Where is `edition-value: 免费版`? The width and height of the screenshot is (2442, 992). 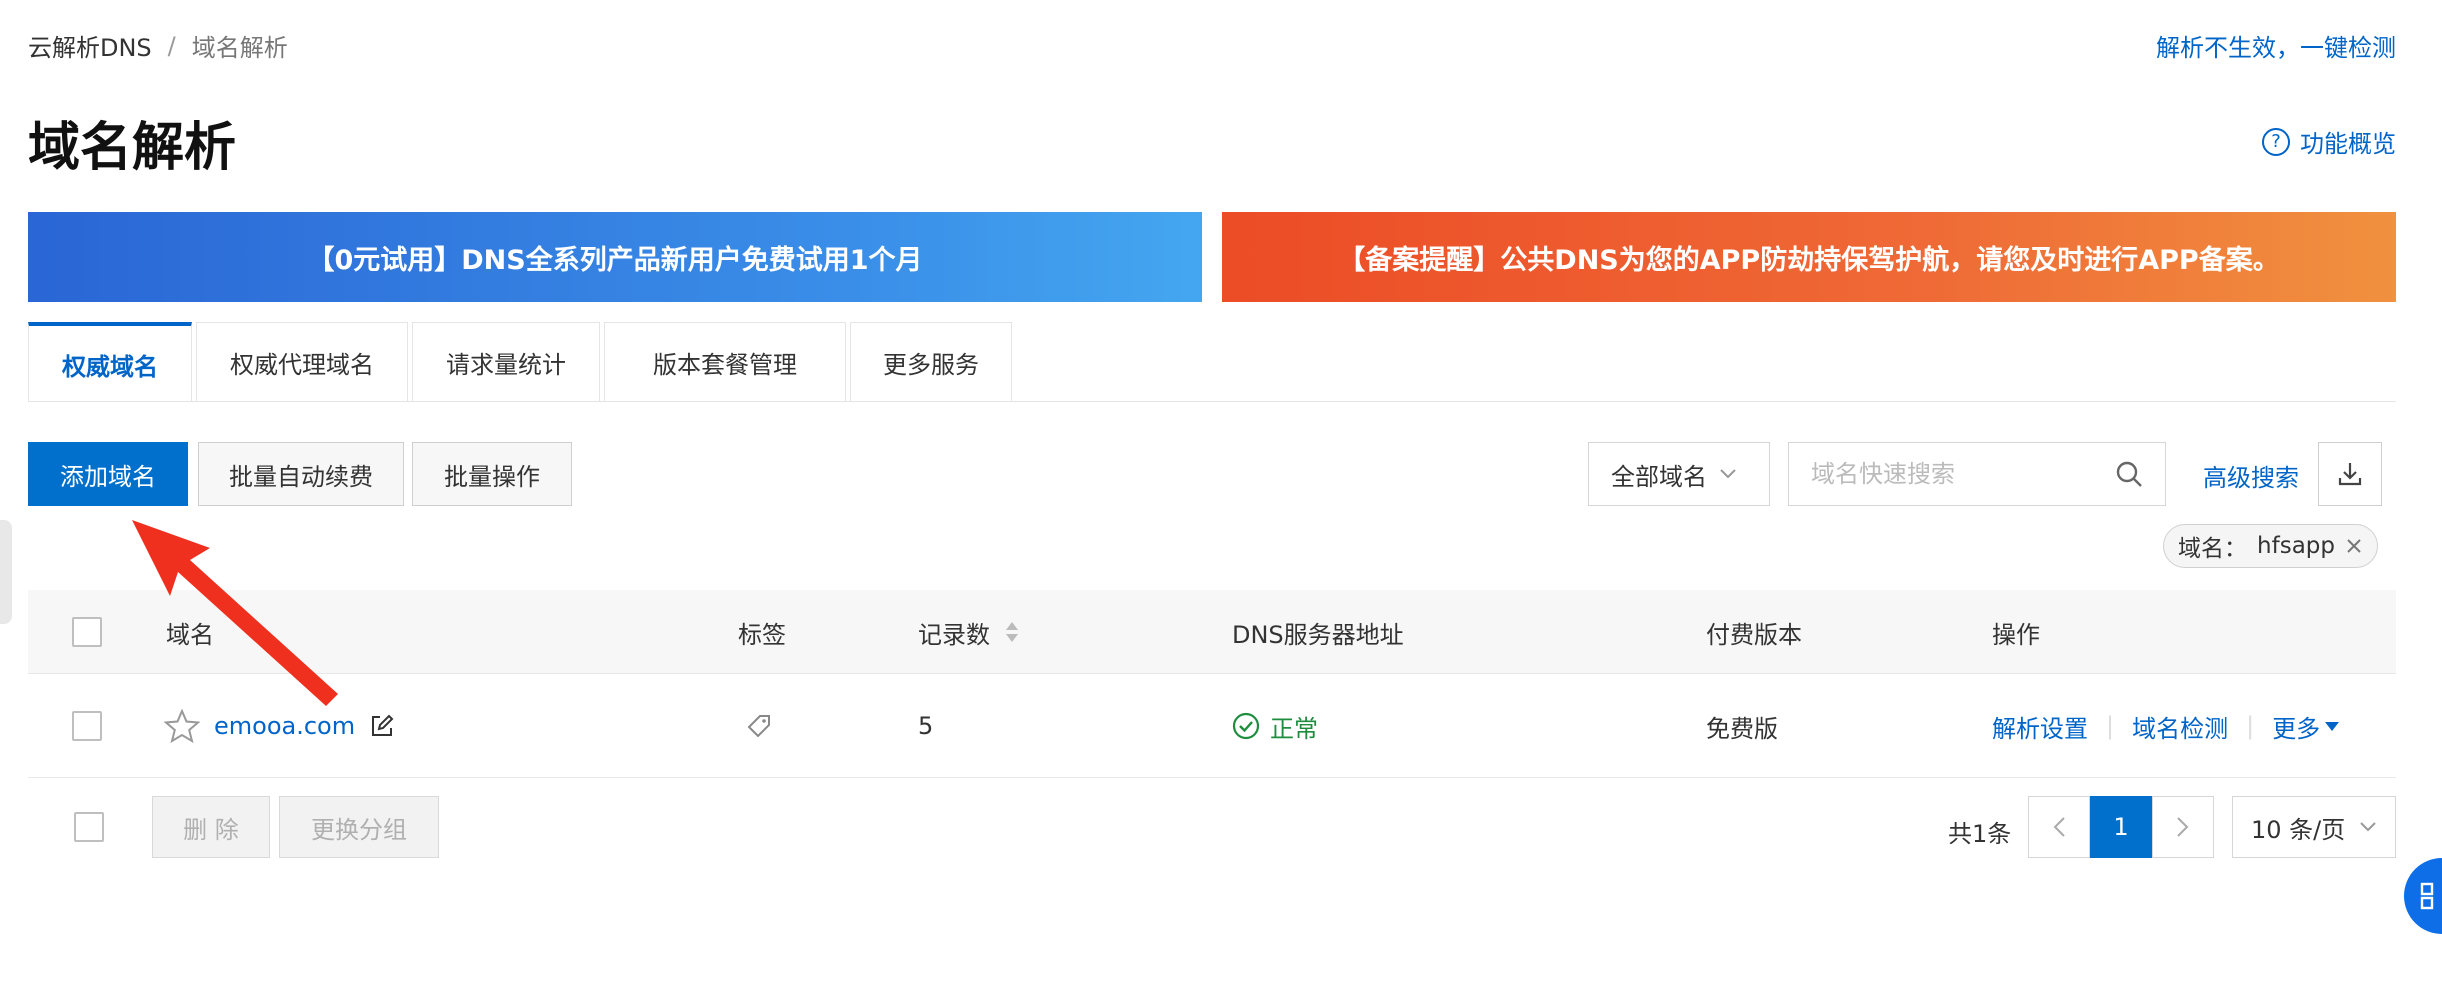 edition-value: 免费版 is located at coordinates (1742, 728).